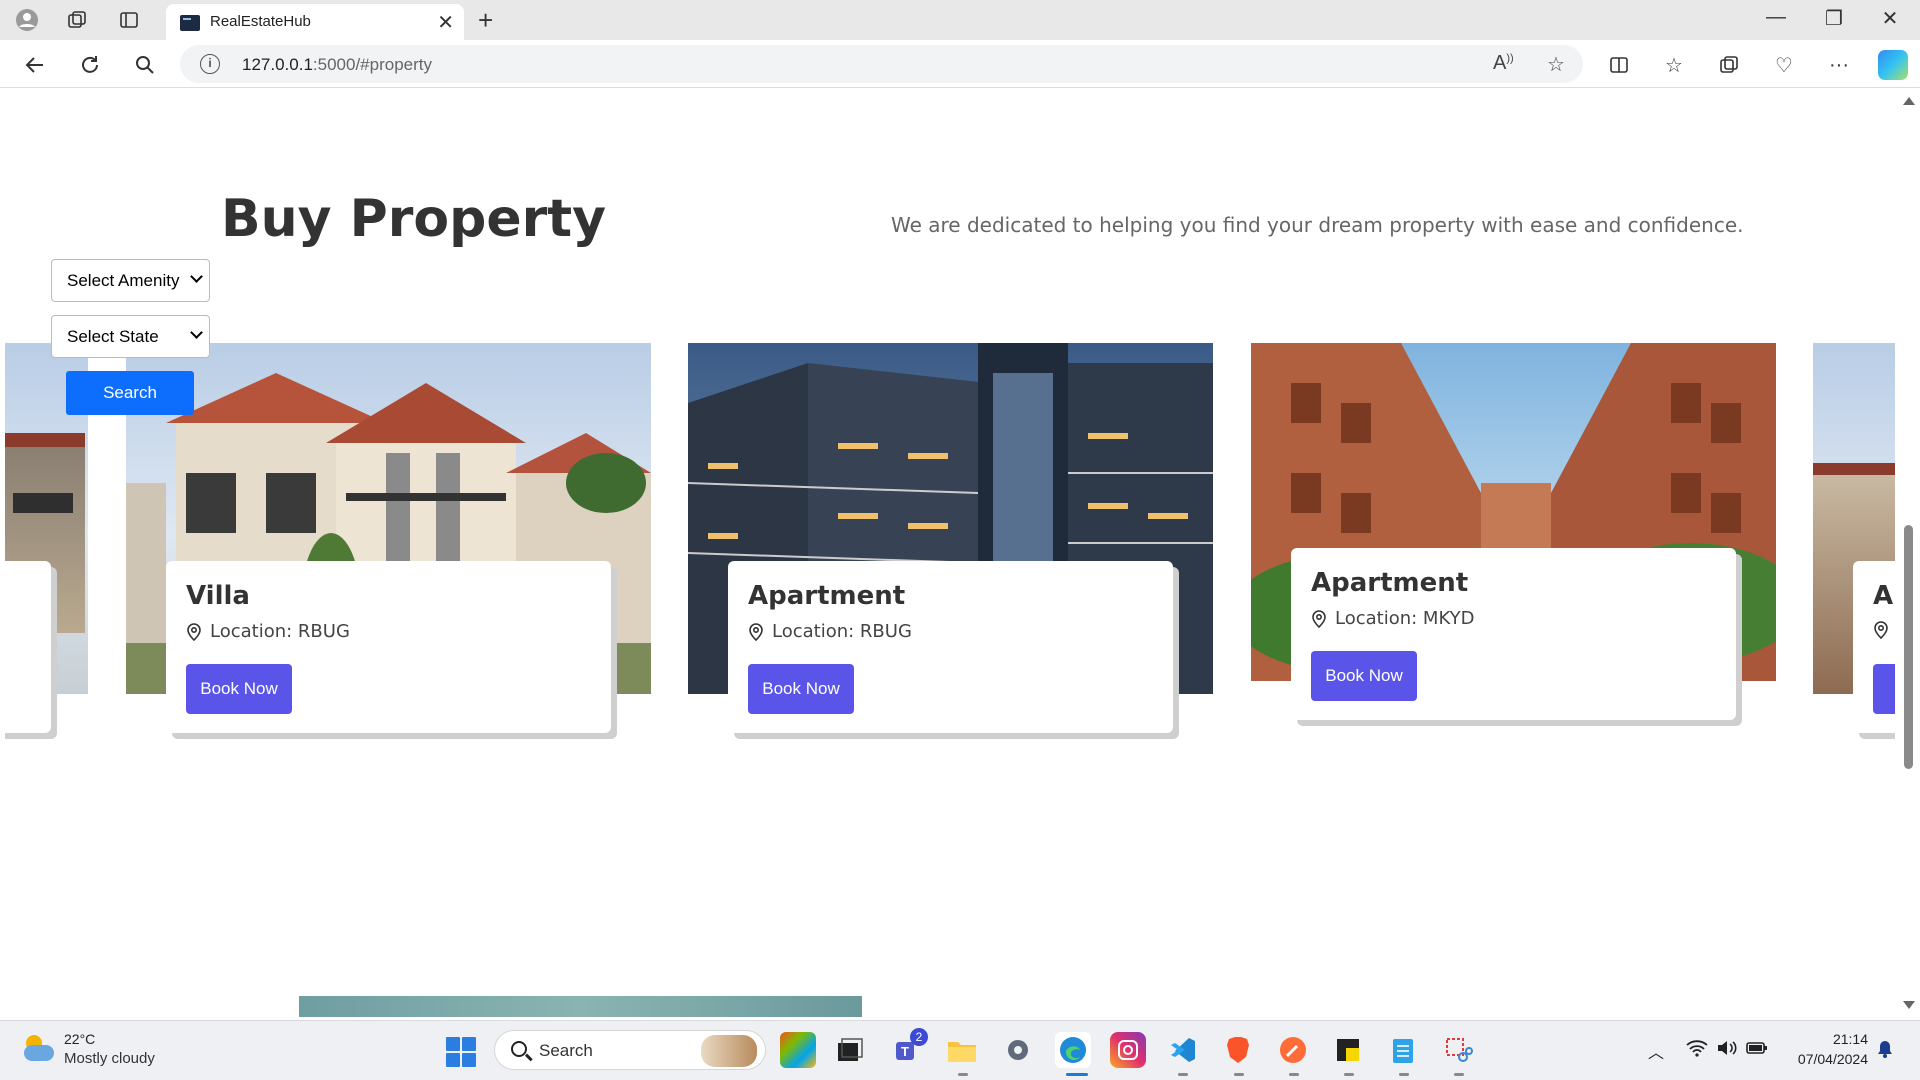  What do you see at coordinates (1784, 65) in the screenshot?
I see `browser-essentials-icon: ♡` at bounding box center [1784, 65].